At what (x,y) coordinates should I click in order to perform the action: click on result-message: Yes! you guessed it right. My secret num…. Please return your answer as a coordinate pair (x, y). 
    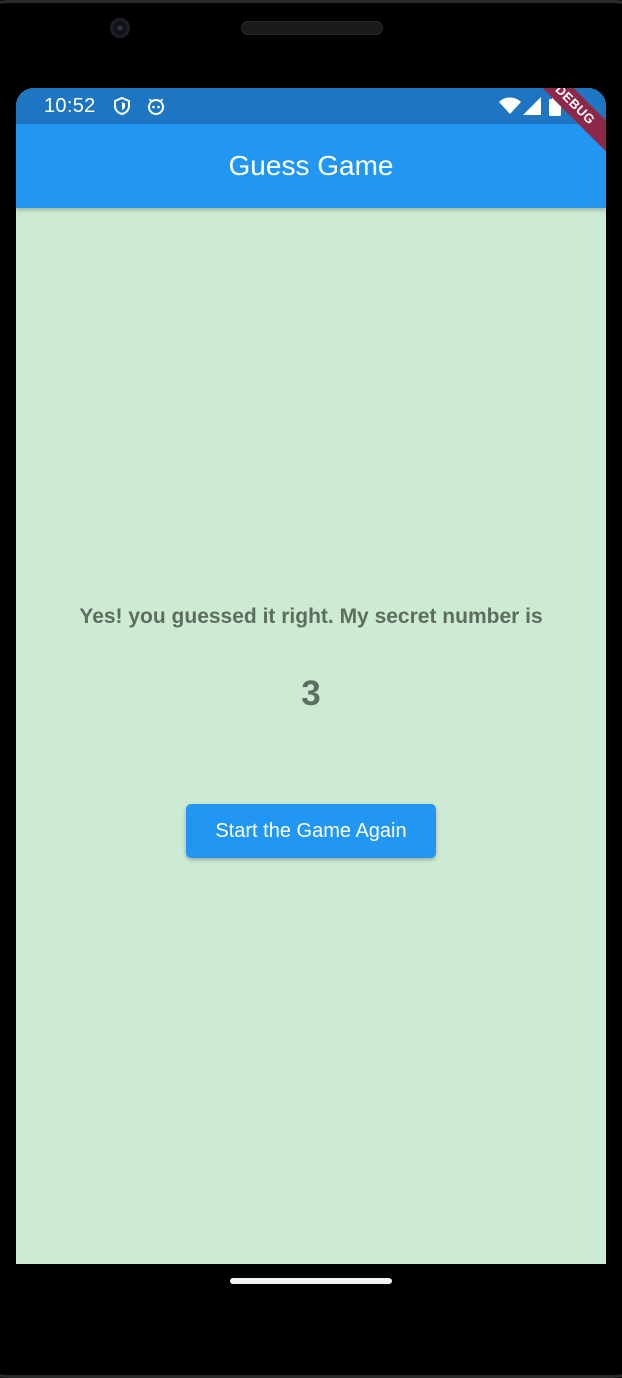
    Looking at the image, I should click on (311, 616).